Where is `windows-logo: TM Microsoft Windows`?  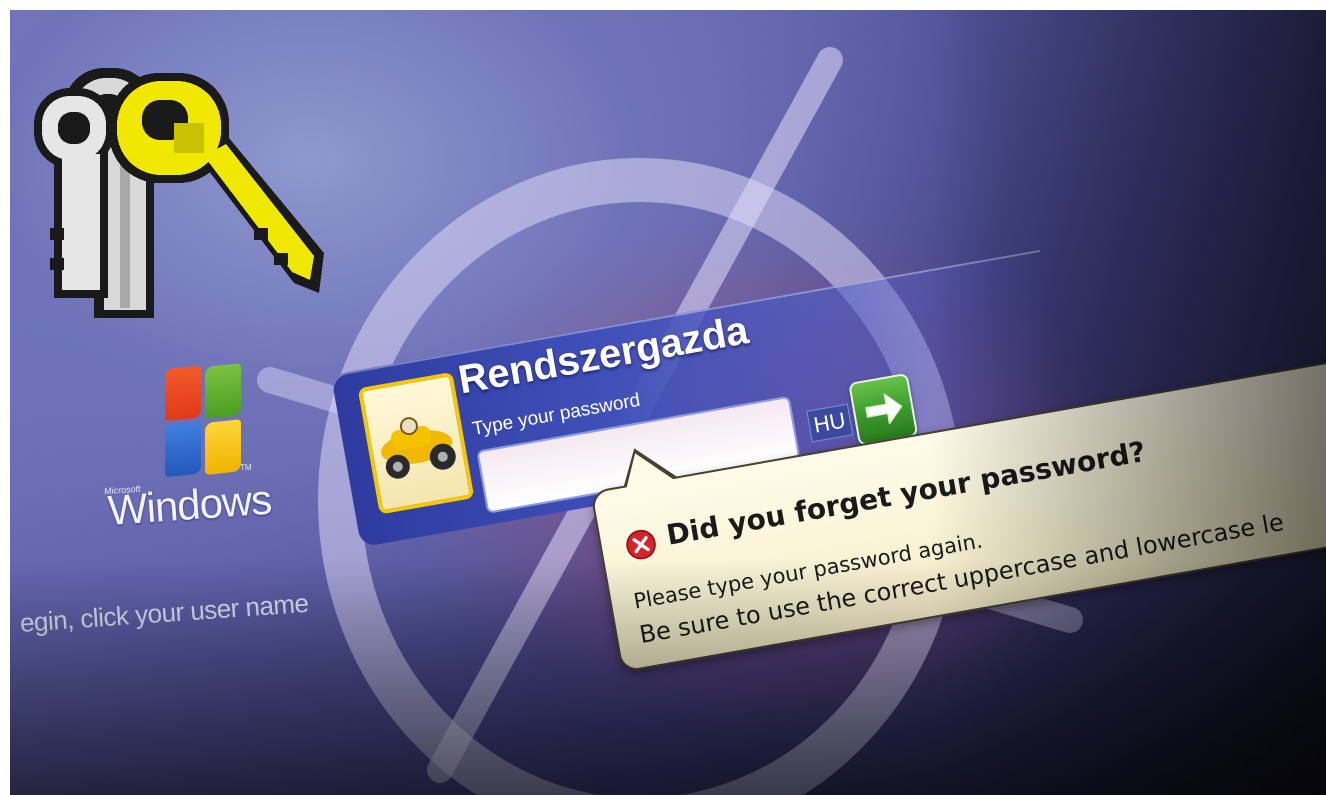
windows-logo: TM Microsoft Windows is located at coordinates (186, 455).